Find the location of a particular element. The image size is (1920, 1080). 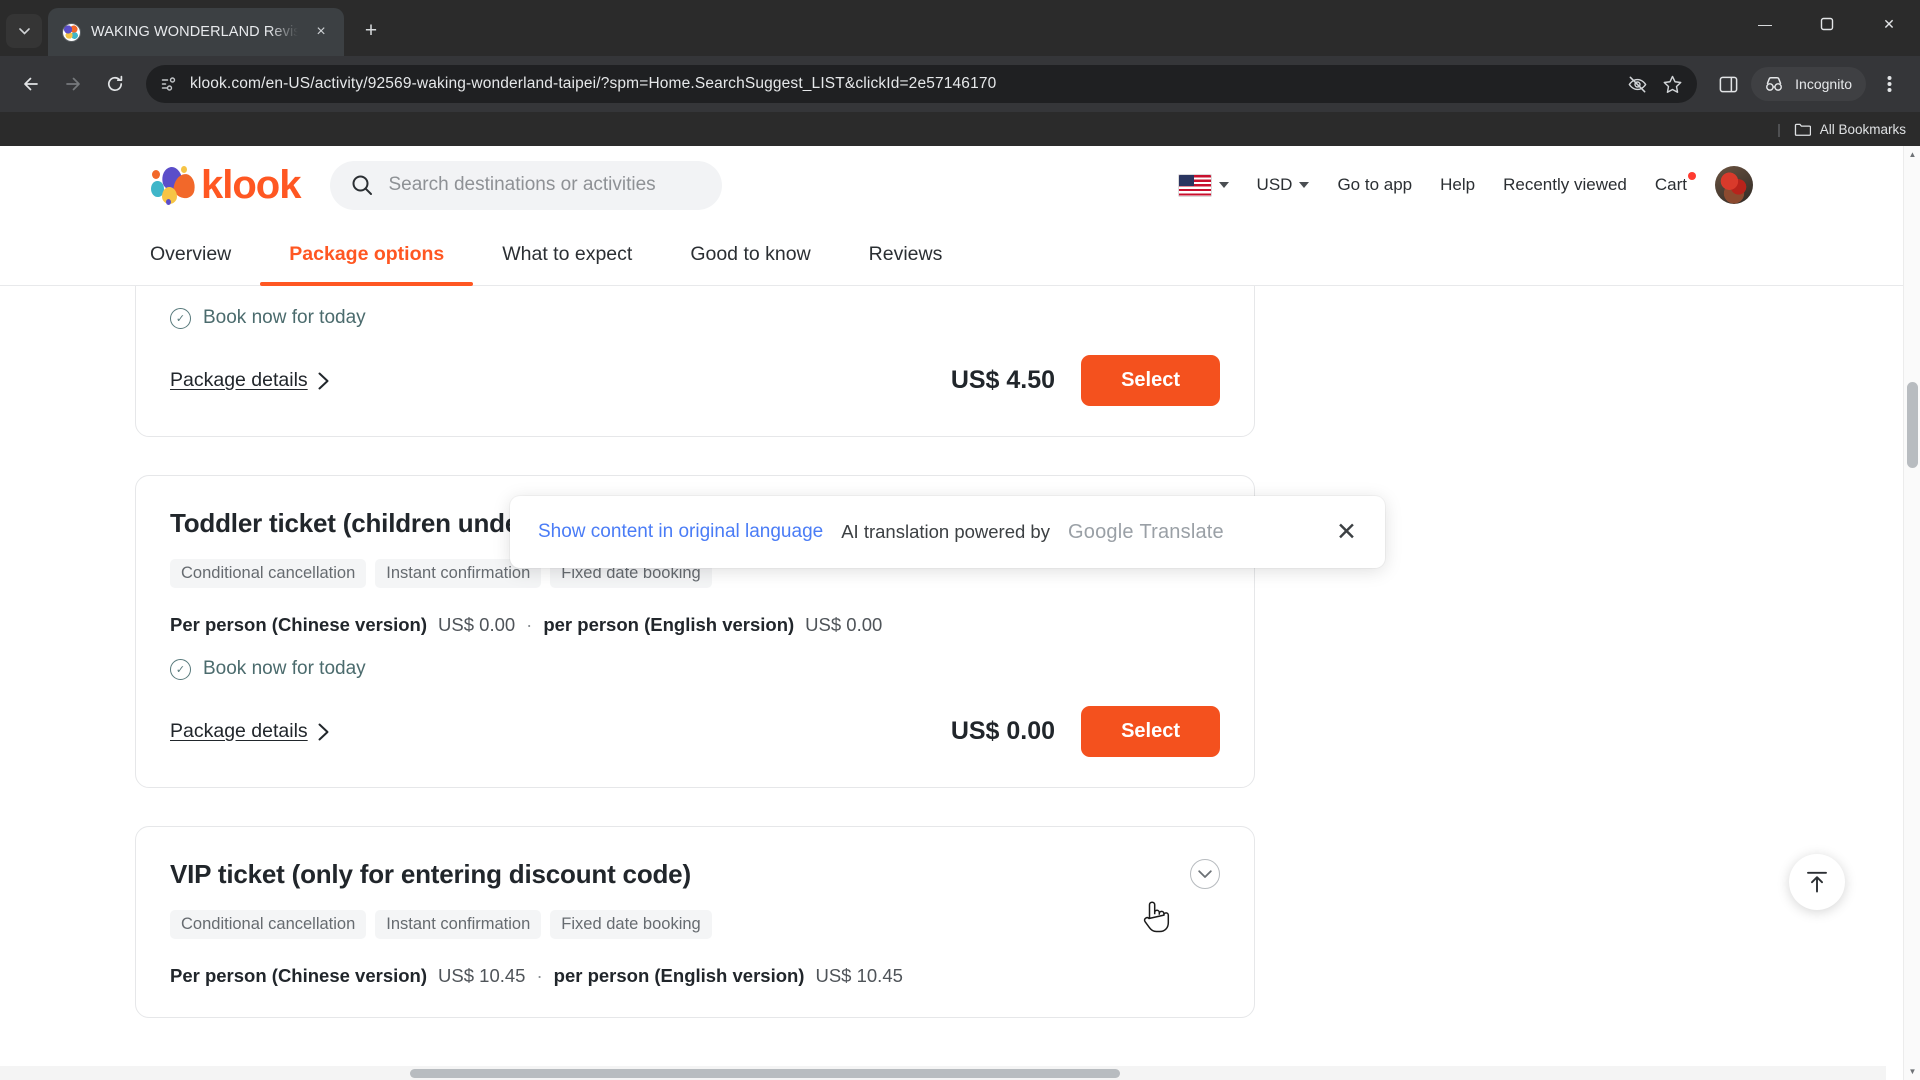

incognito-indicator: Incognito is located at coordinates (1808, 84).